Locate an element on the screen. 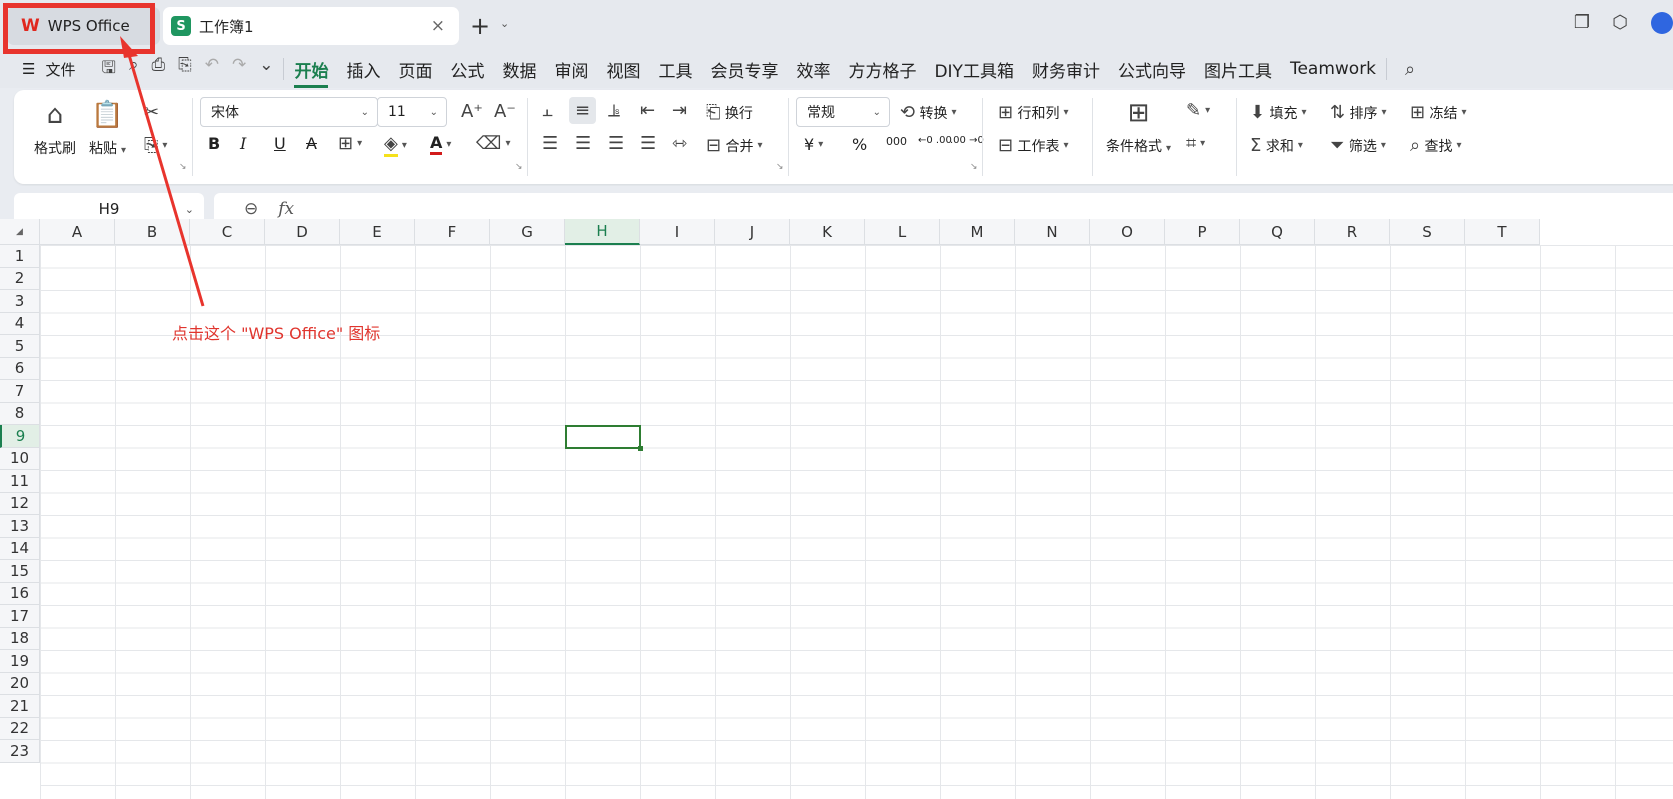 The height and width of the screenshot is (799, 1673). fx-icon: fx is located at coordinates (286, 209).